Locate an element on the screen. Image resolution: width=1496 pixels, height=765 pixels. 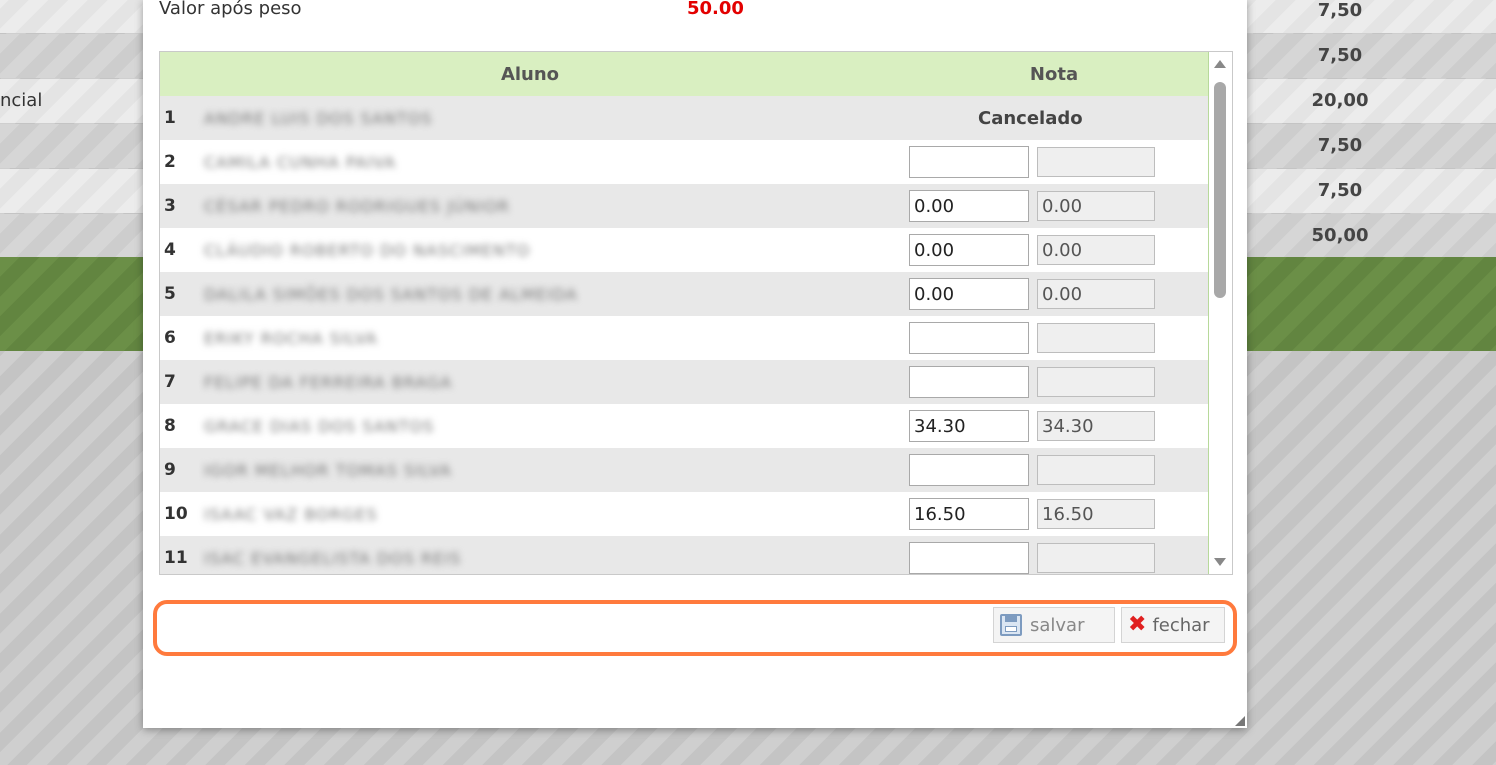
save-button: salvar is located at coordinates (1054, 625).